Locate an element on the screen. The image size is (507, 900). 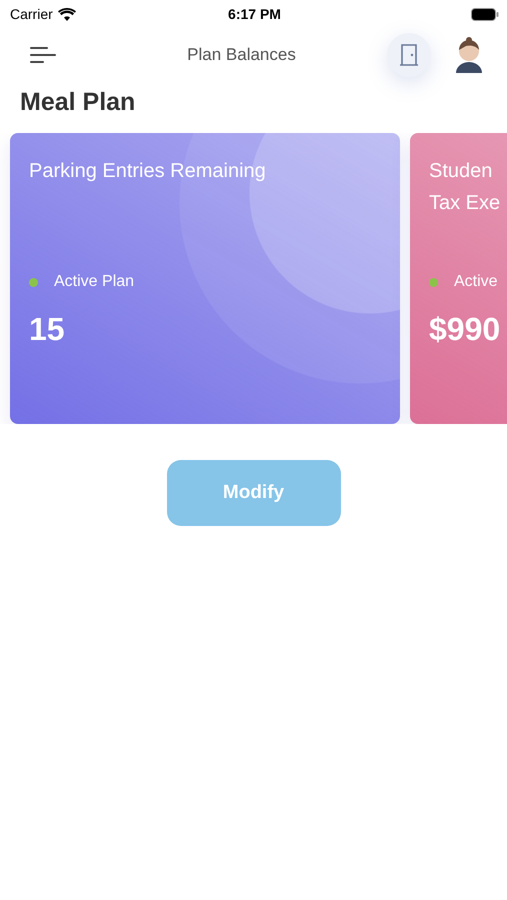
avatar-icon is located at coordinates (469, 55).